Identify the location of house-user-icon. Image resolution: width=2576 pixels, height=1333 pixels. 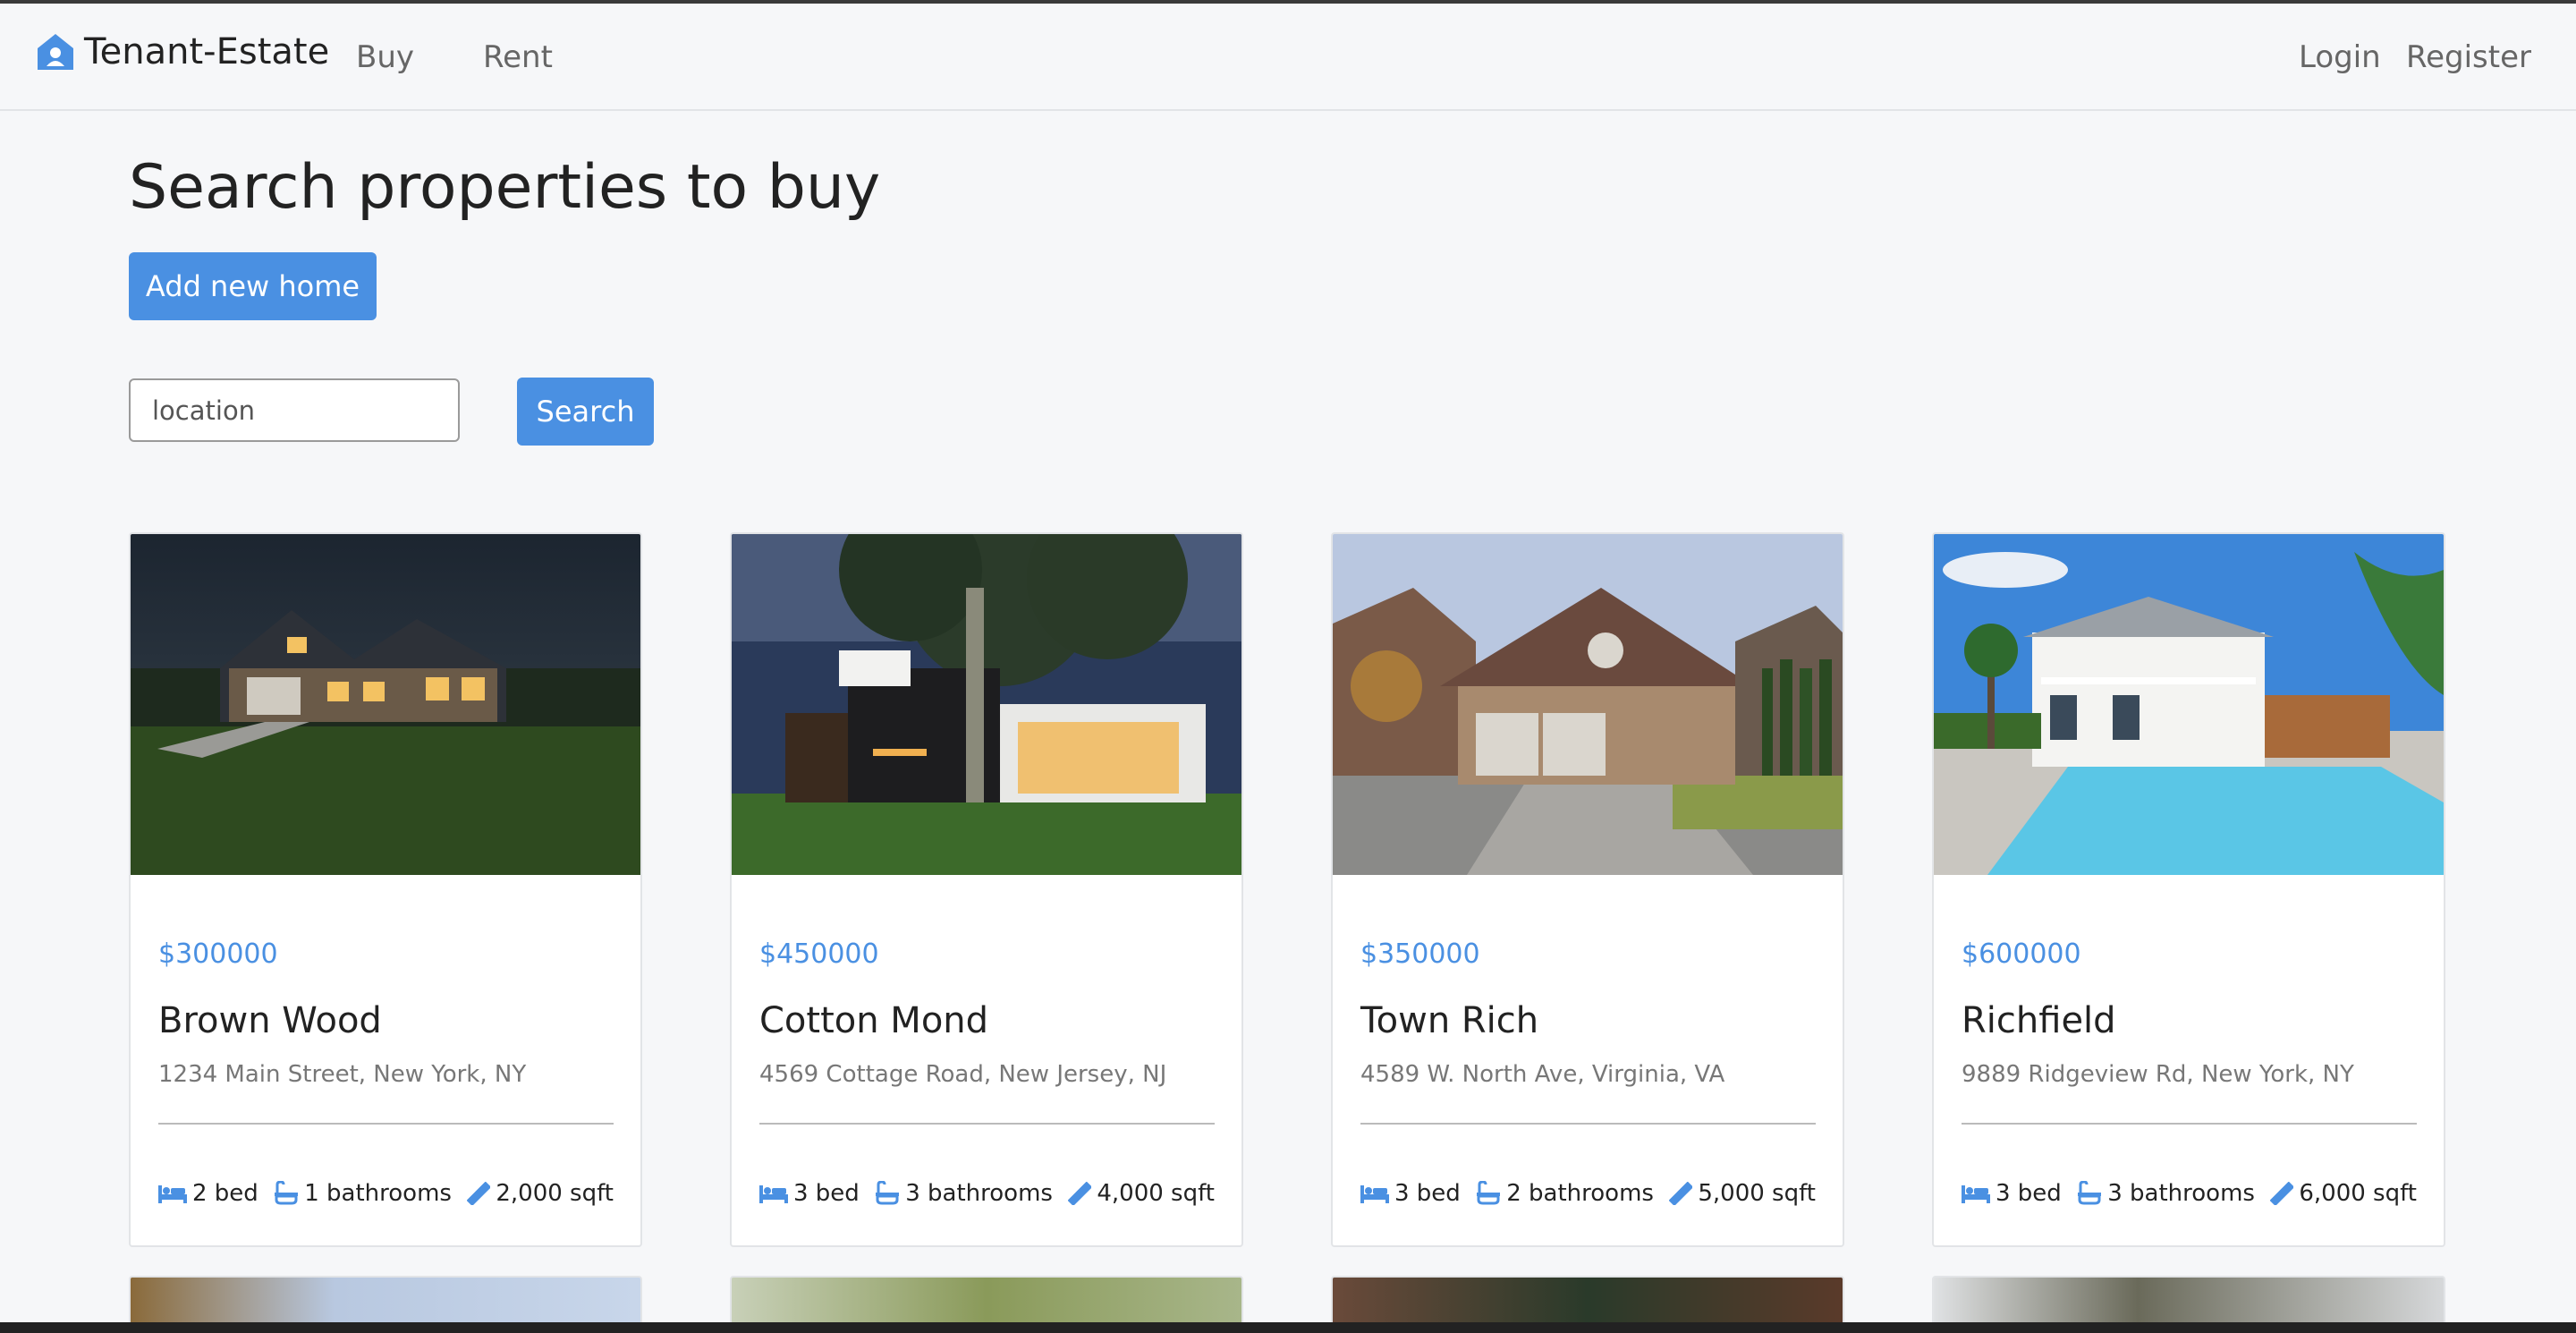
(55, 52).